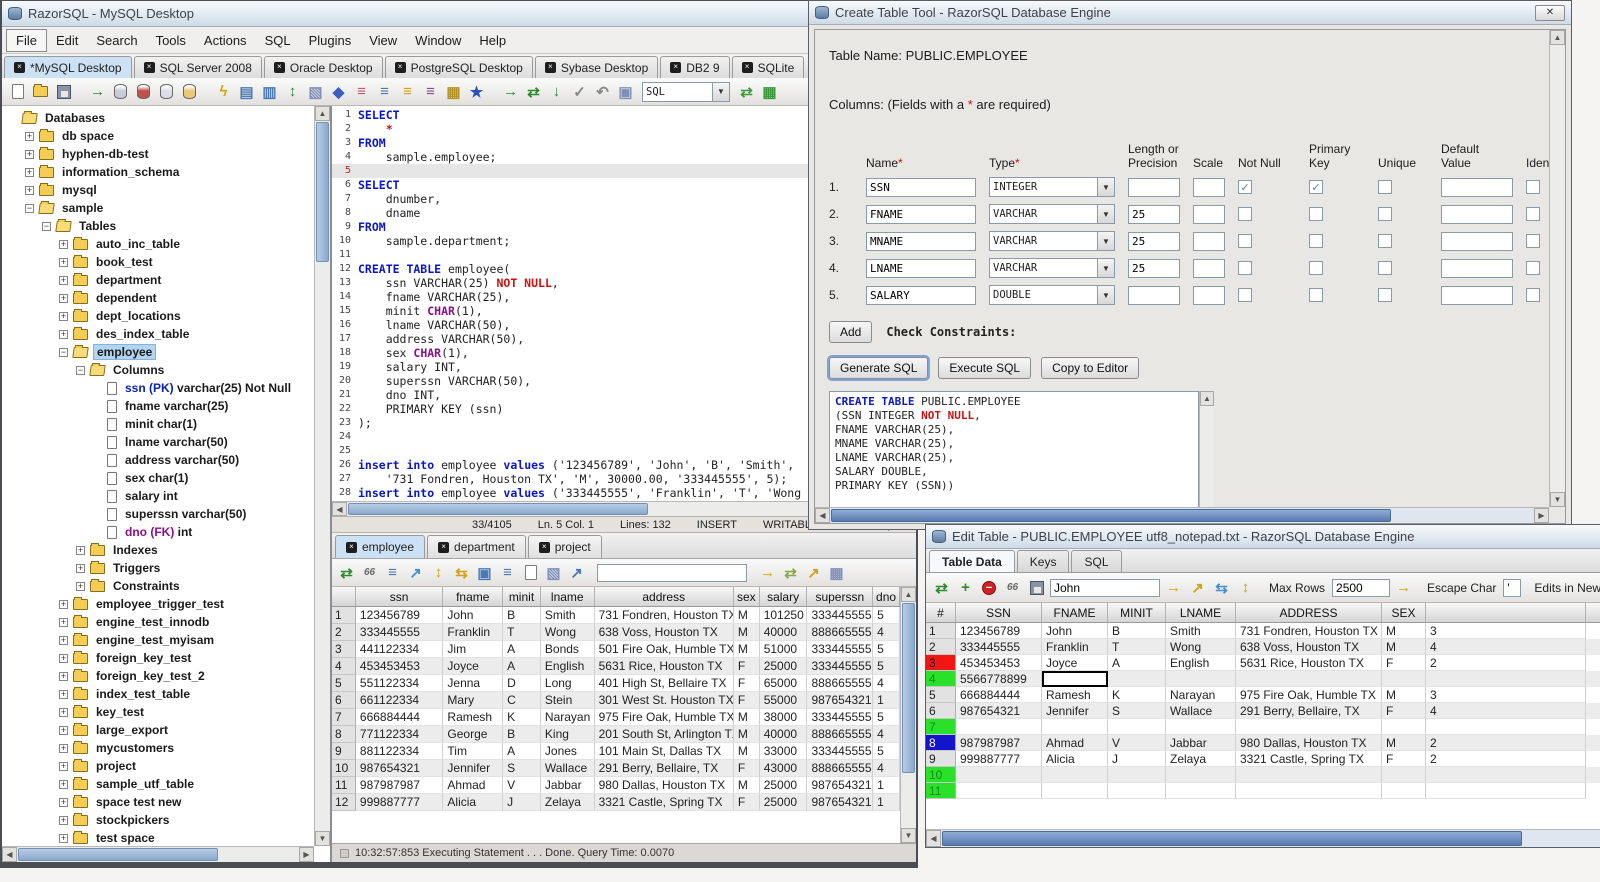 This screenshot has height=882, width=1600. What do you see at coordinates (985, 368) in the screenshot?
I see `execute-sql-button: Execute SQL` at bounding box center [985, 368].